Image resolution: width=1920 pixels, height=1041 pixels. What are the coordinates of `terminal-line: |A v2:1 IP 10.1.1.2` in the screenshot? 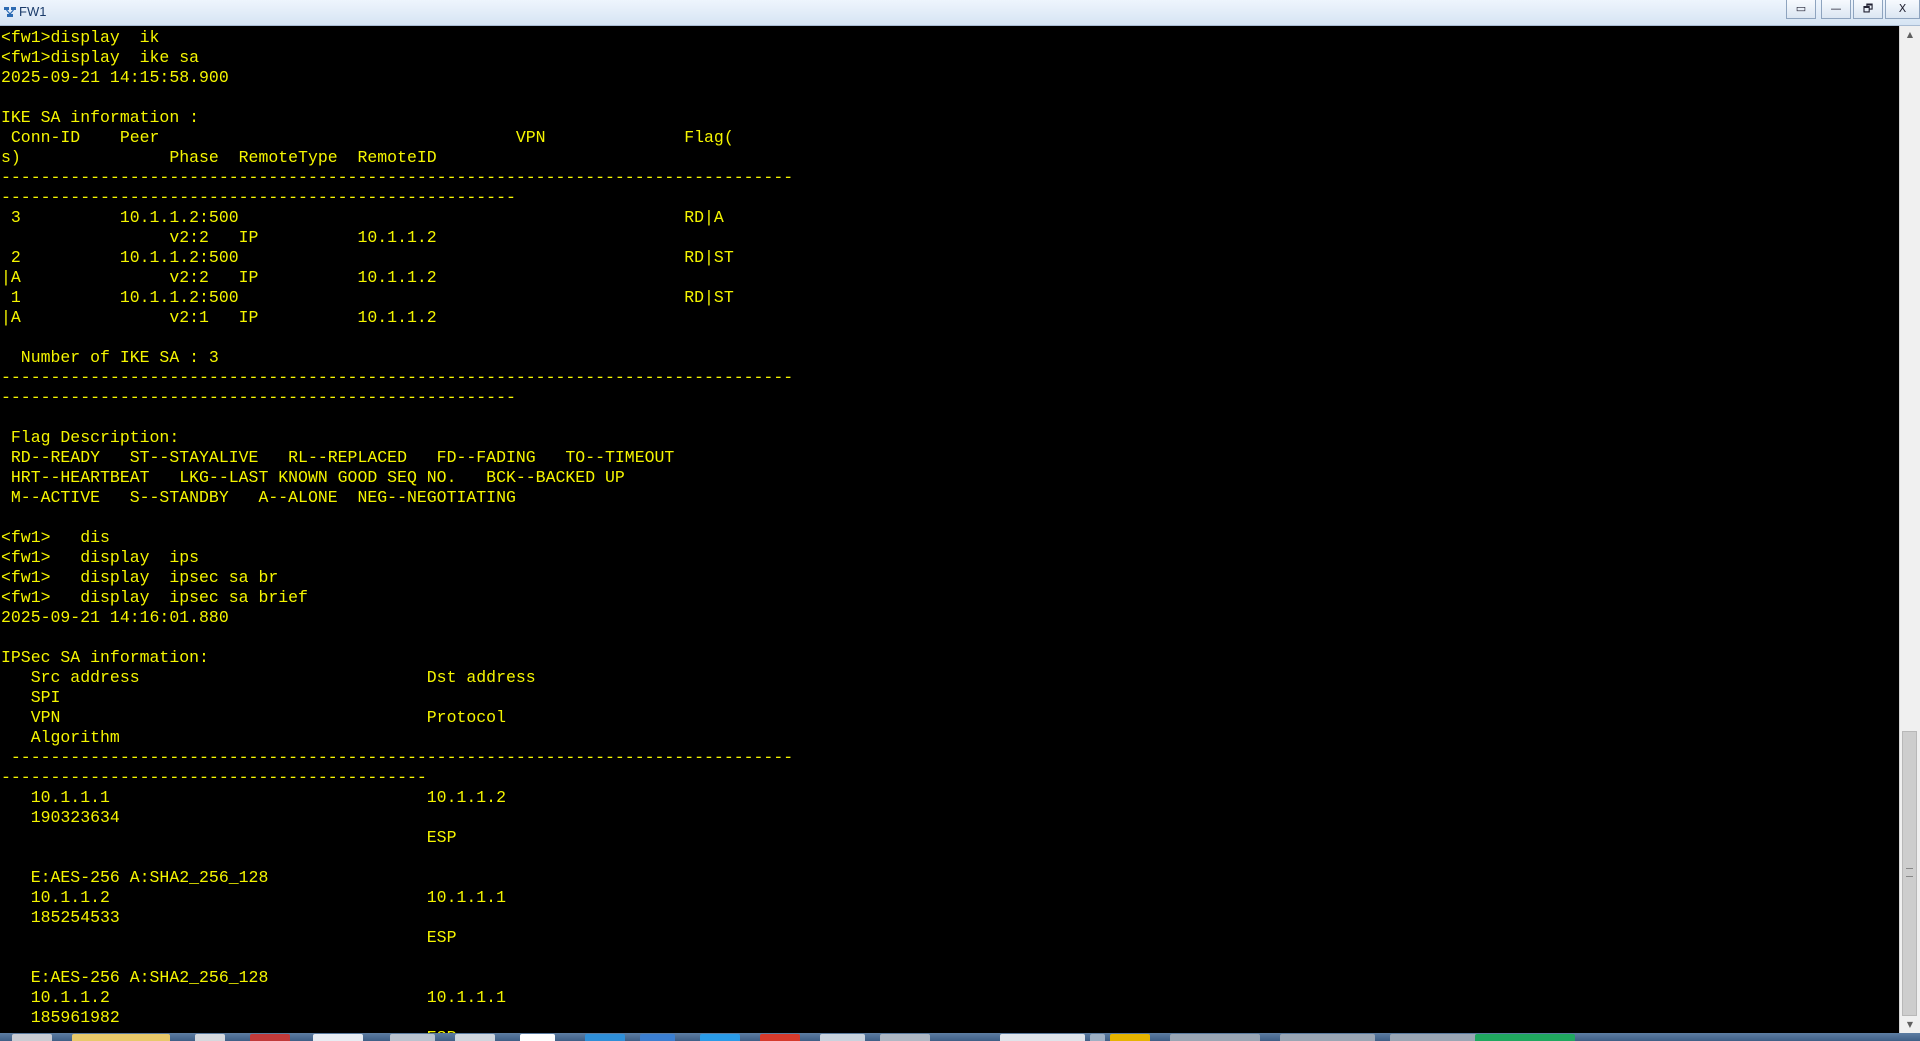 It's located at (219, 317).